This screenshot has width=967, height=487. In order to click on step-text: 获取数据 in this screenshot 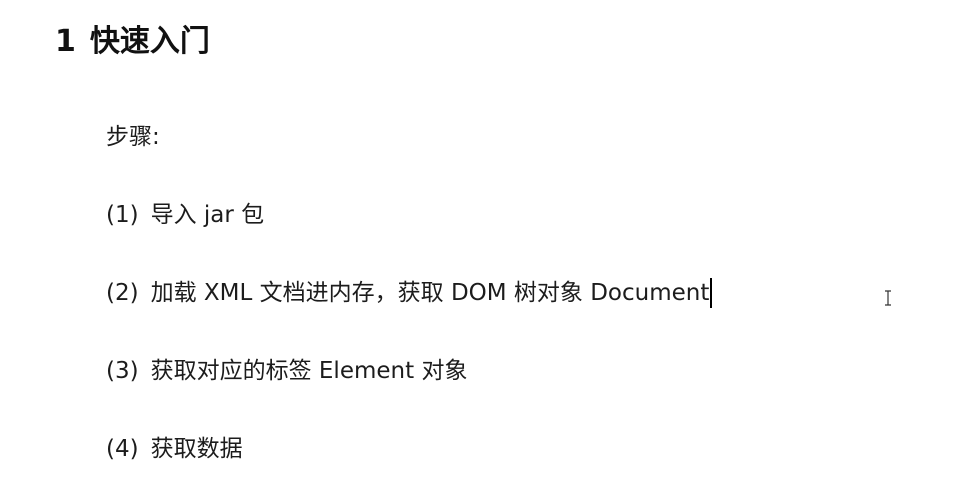, I will do `click(196, 449)`.